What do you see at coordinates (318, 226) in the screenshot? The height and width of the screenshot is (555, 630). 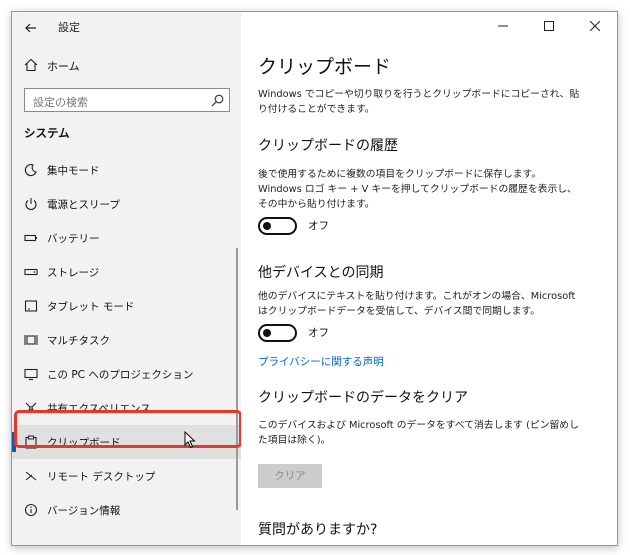 I see `history-toggle-label: オフ` at bounding box center [318, 226].